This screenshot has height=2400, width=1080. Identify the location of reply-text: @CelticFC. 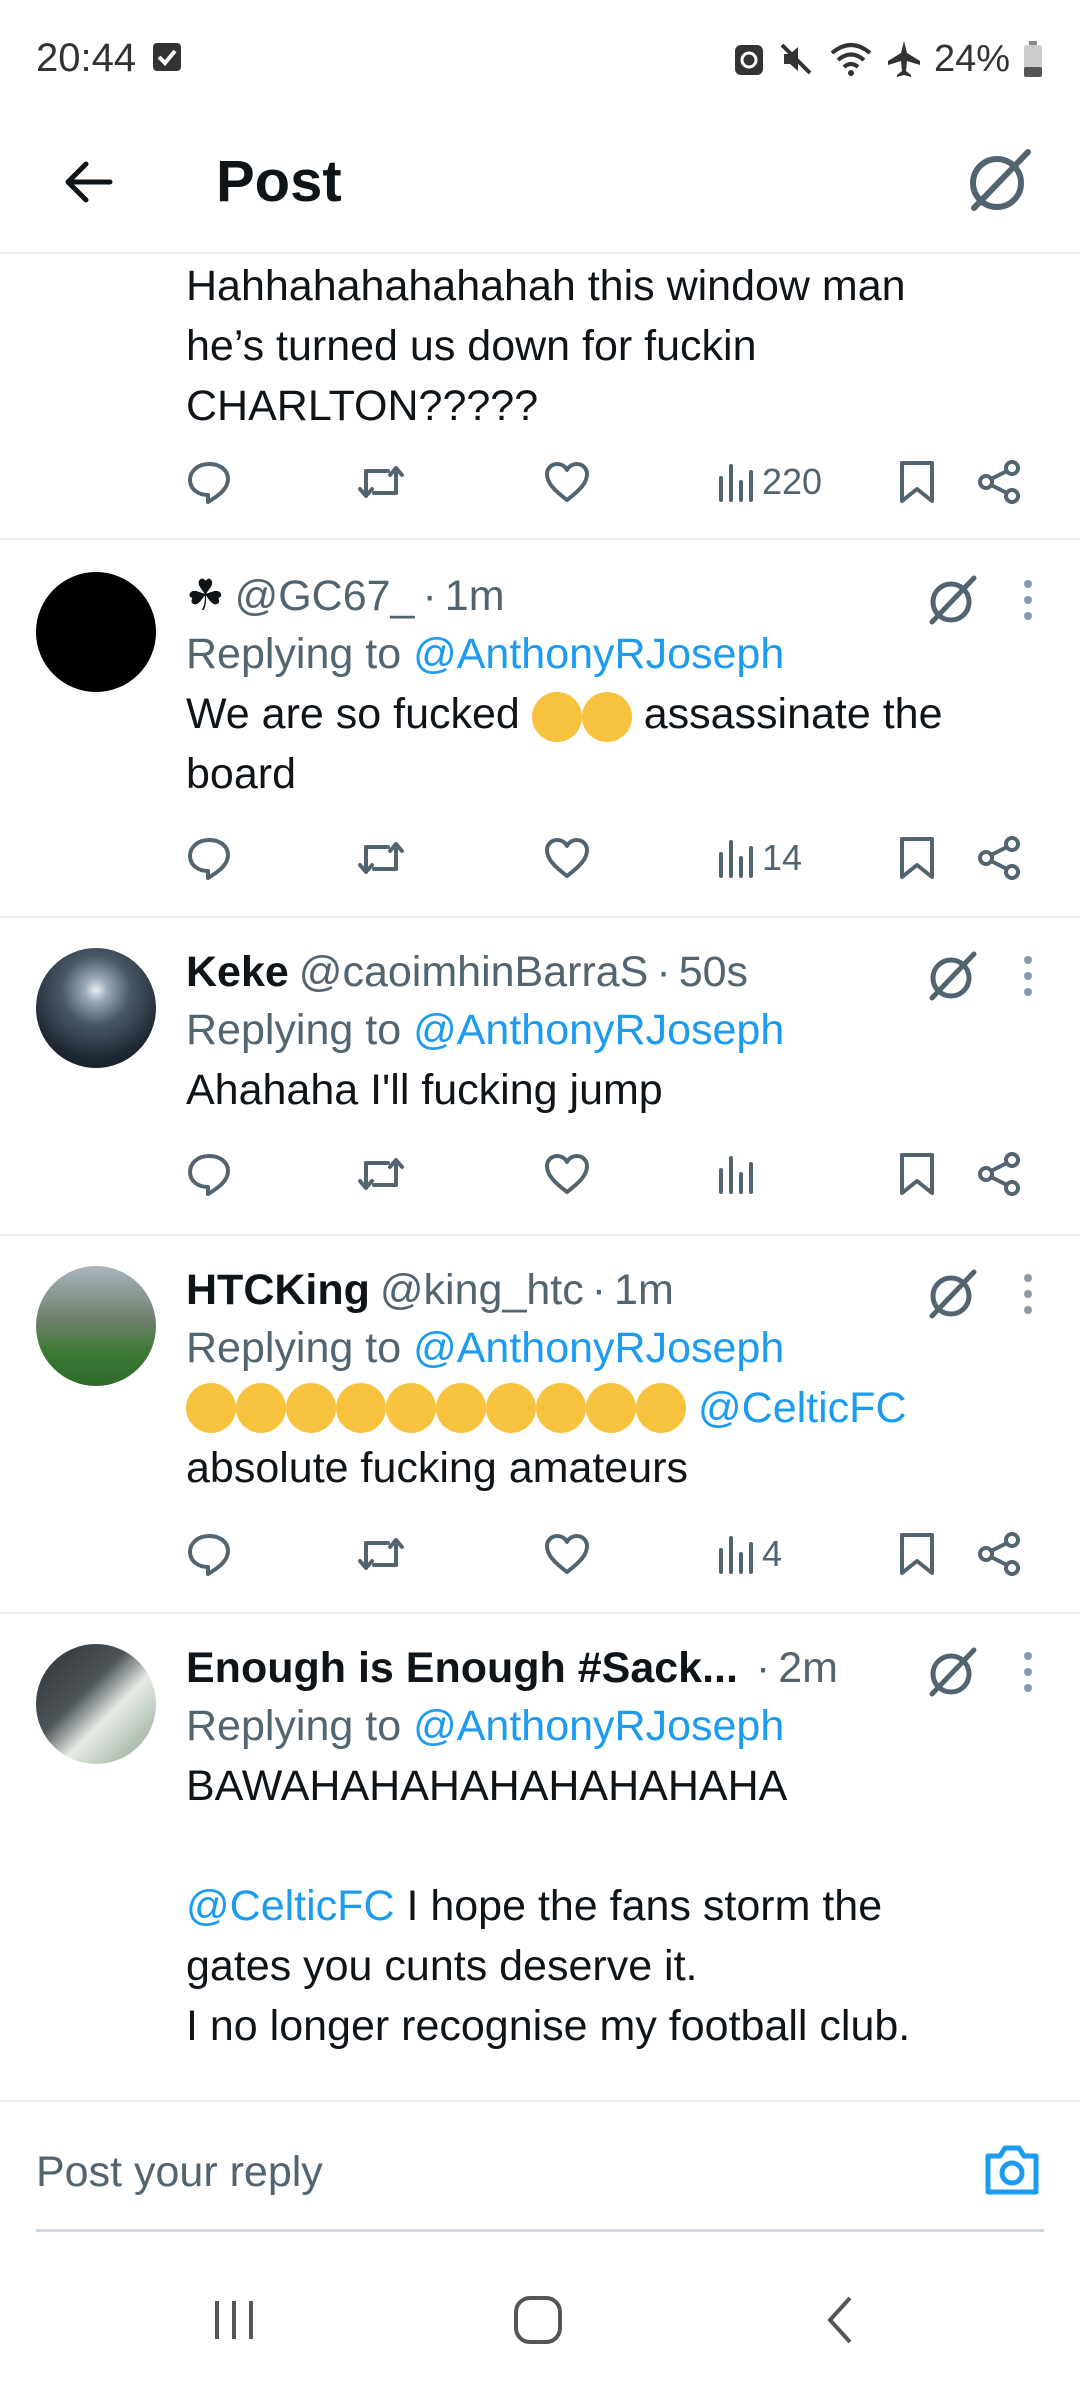
(615, 1408).